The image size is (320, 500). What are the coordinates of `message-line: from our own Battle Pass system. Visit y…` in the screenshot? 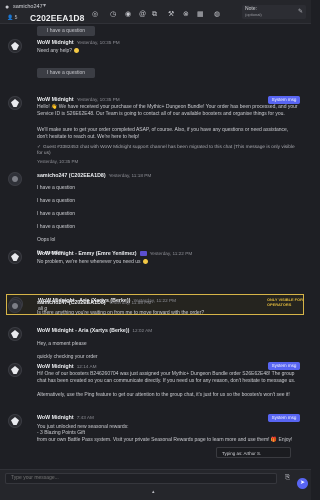 It's located at (165, 439).